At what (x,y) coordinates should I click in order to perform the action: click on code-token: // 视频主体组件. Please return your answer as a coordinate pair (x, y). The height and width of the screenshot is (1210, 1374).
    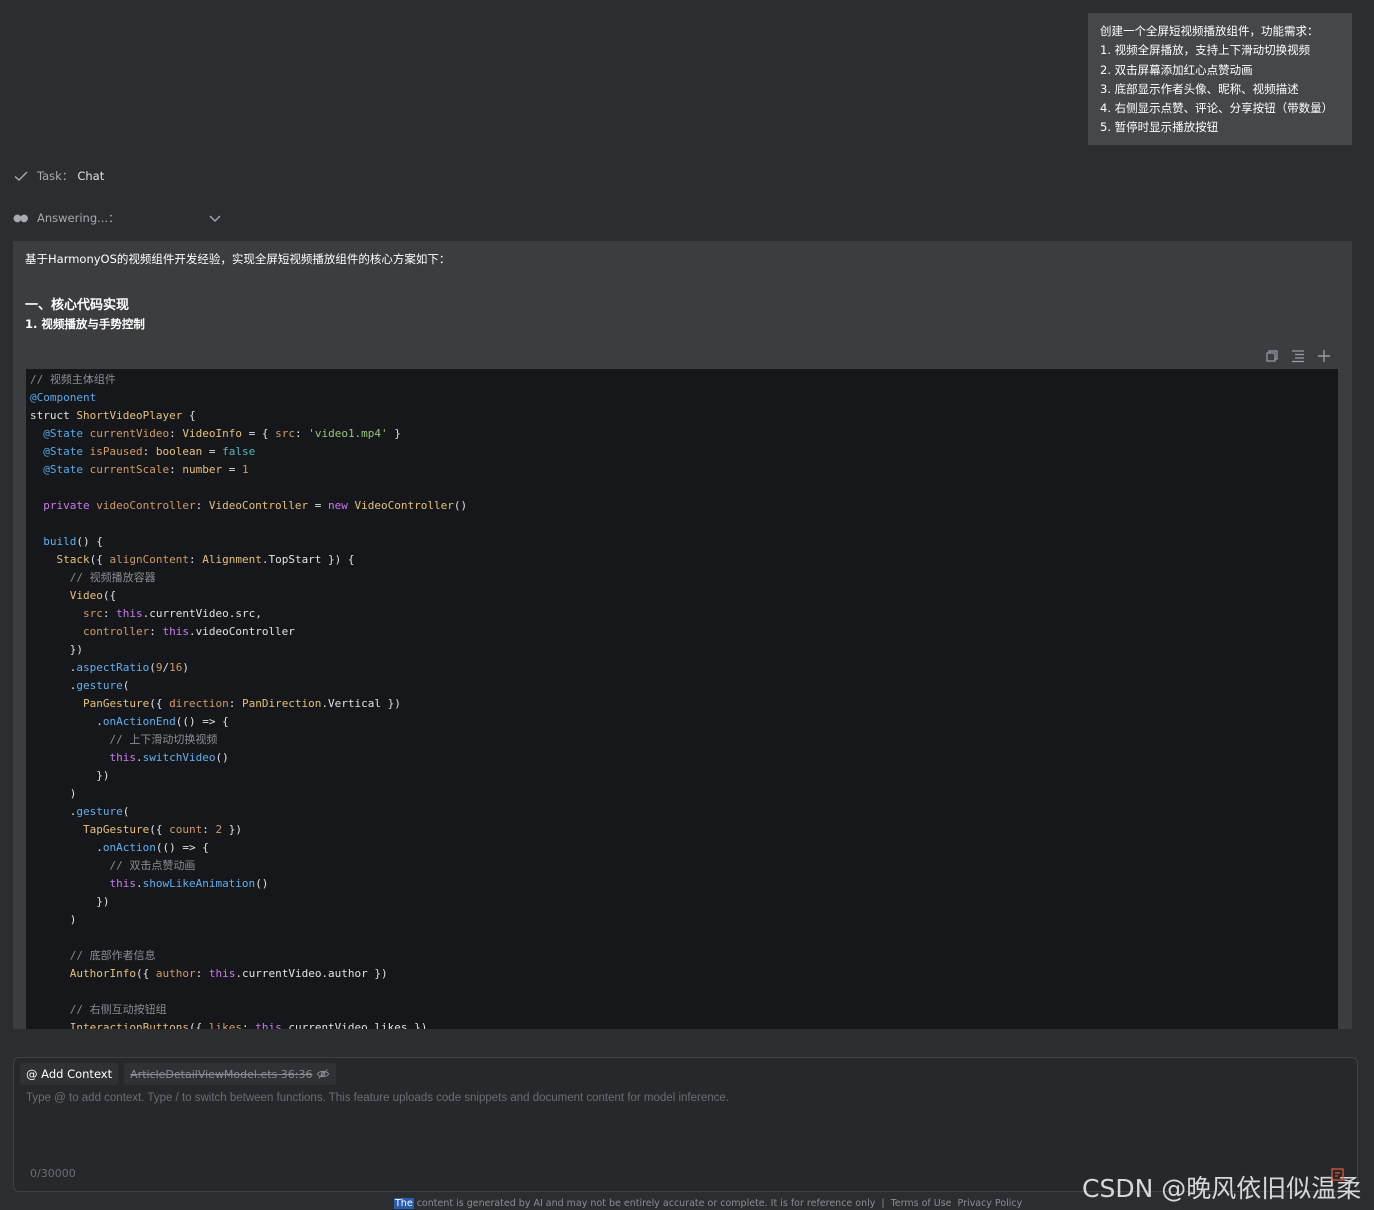
    Looking at the image, I should click on (73, 379).